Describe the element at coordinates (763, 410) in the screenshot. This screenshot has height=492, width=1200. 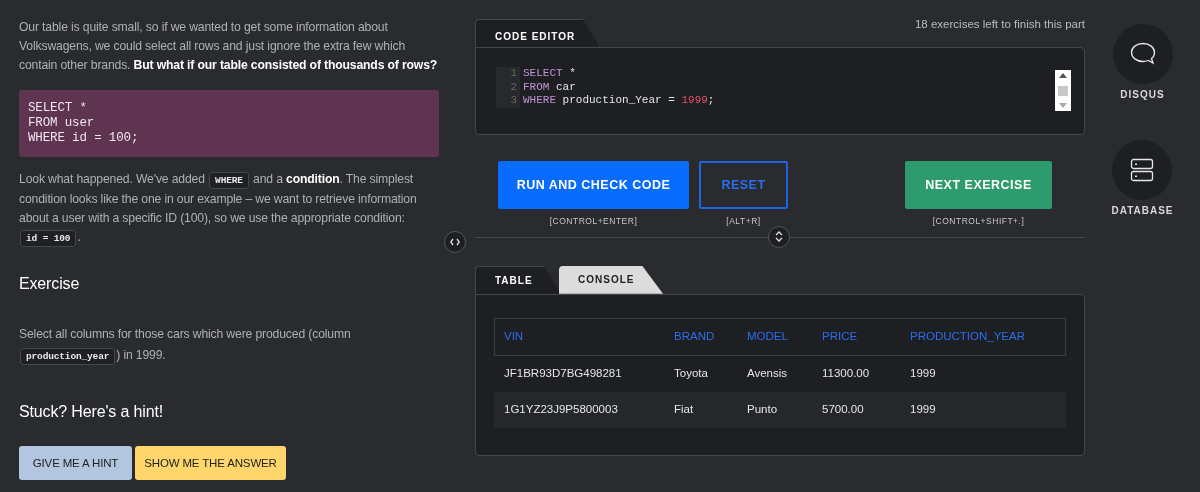
I see `table-cell-text: Punto` at that location.